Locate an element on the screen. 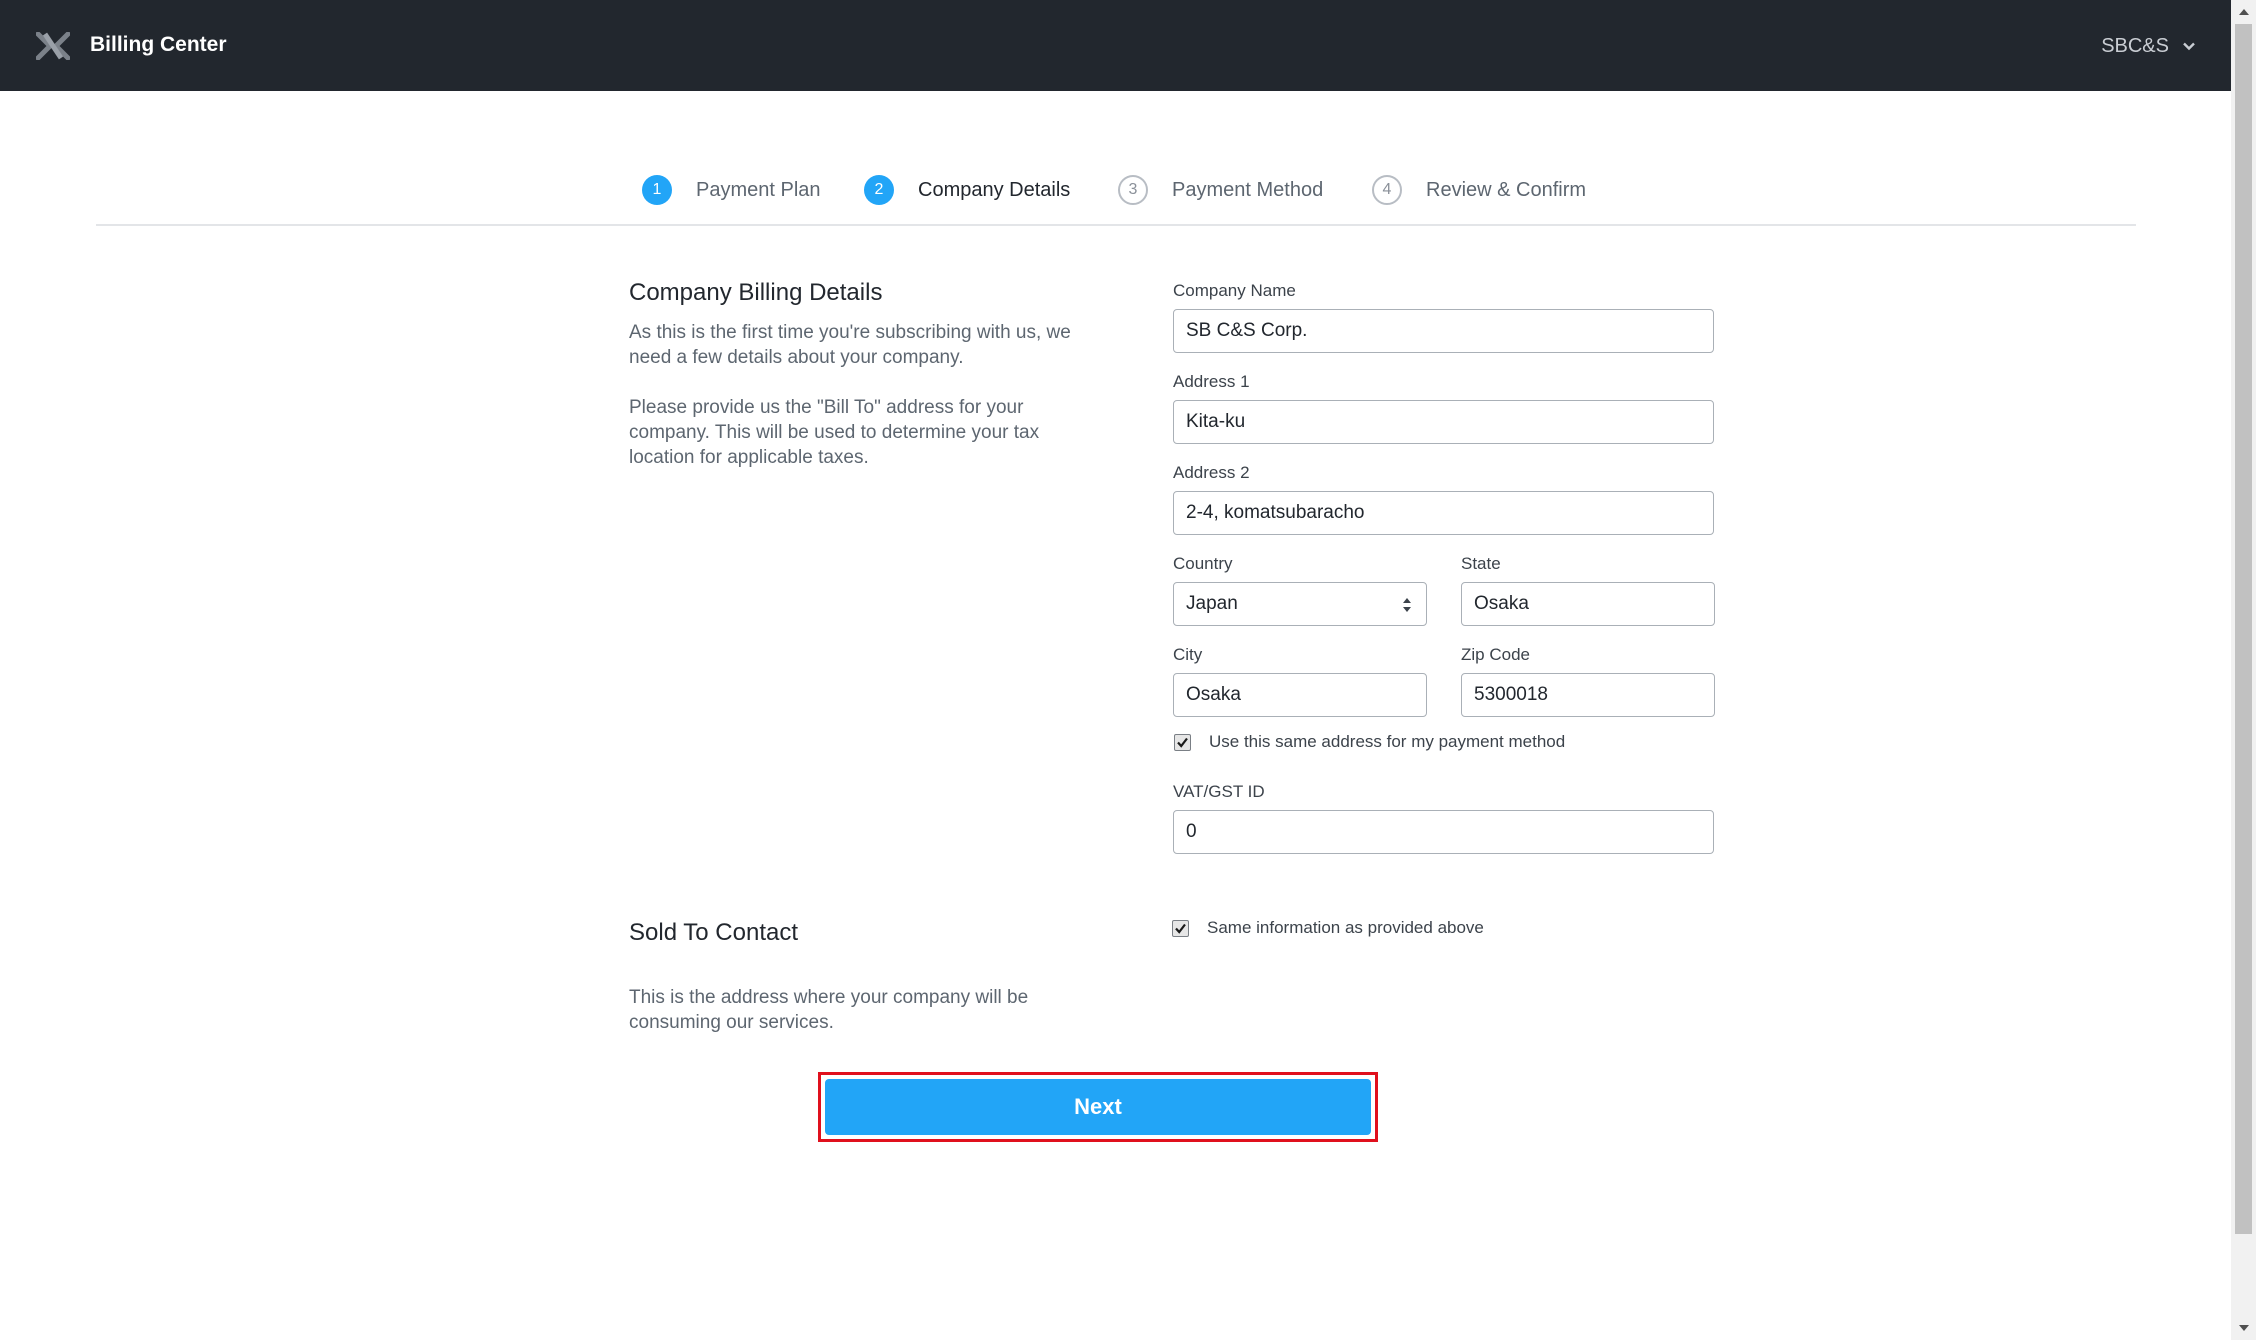  step-review-confirm: 4 Review & Confirm is located at coordinates (1479, 190).